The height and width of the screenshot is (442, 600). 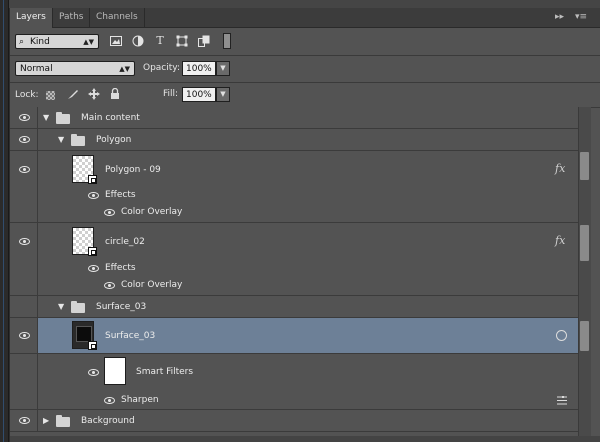 I want to click on lock-image-icon, so click(x=73, y=95).